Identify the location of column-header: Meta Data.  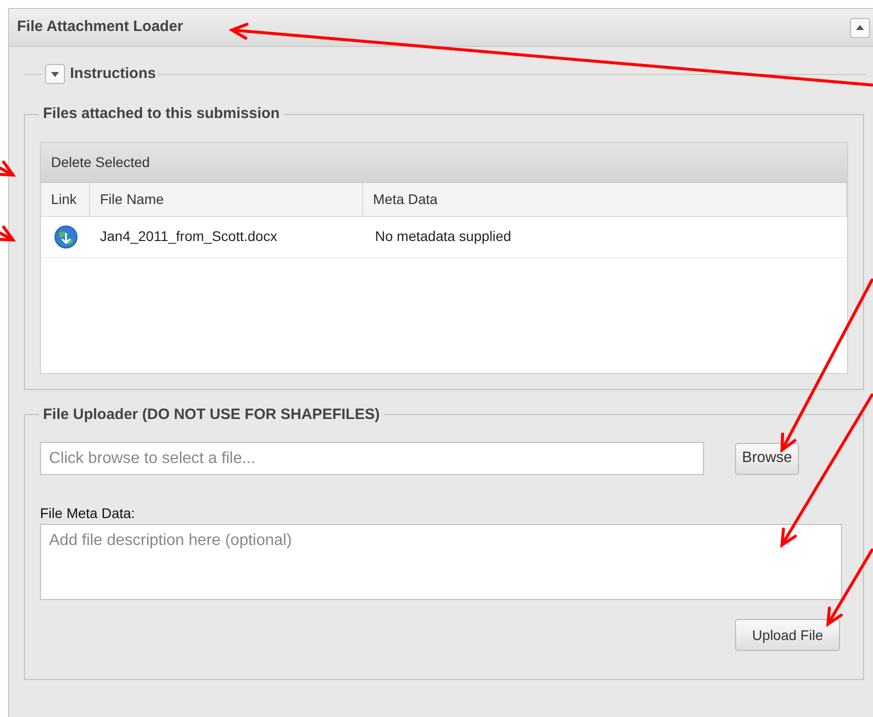
(605, 199).